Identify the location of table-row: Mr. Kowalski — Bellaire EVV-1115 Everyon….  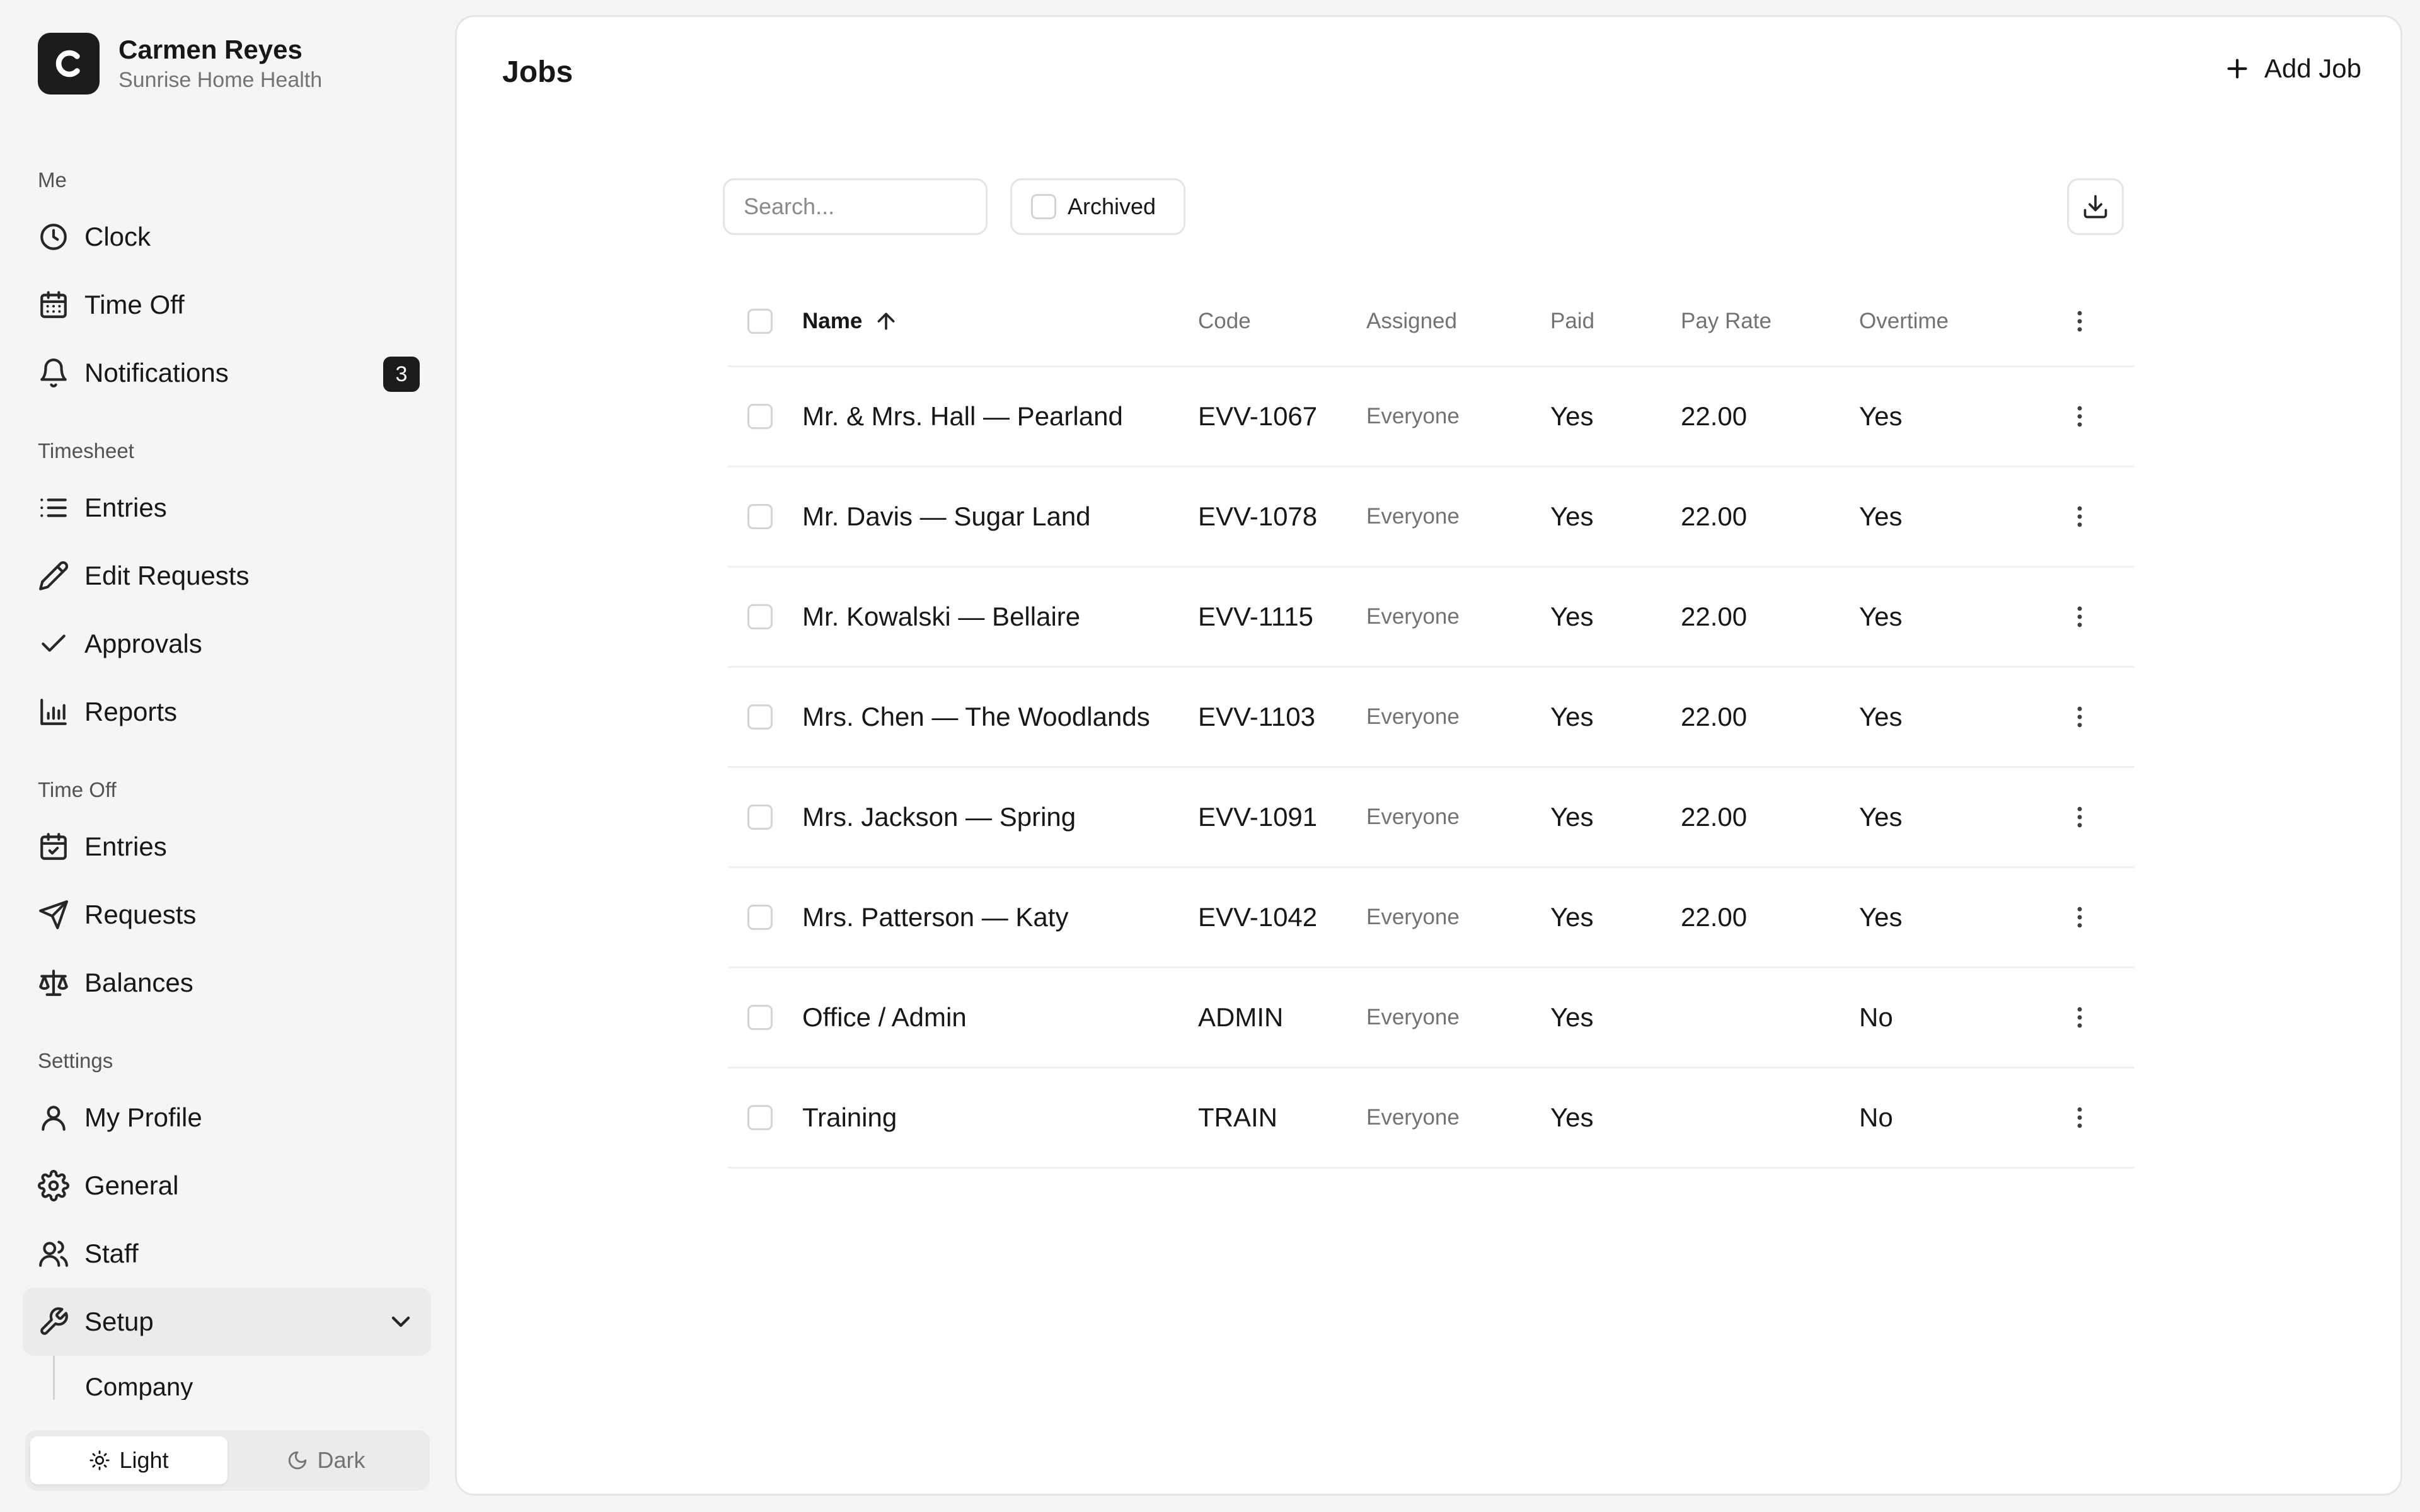
(1431, 618).